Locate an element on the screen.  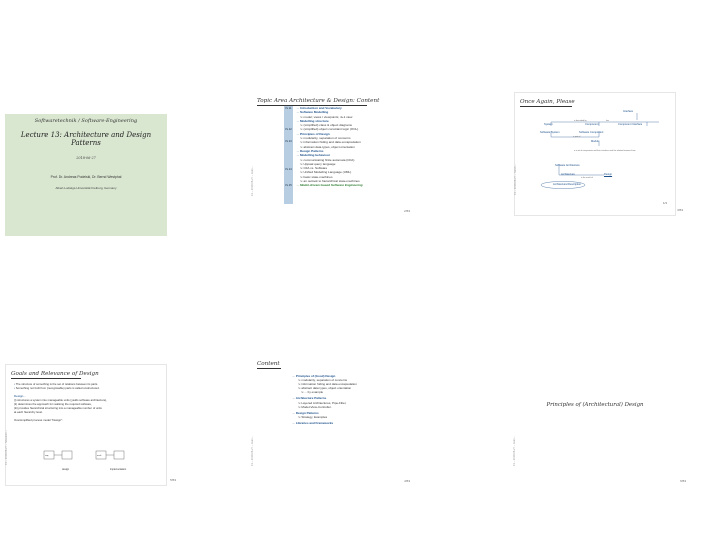
edge-label: is described by is located at coordinates (580, 121).